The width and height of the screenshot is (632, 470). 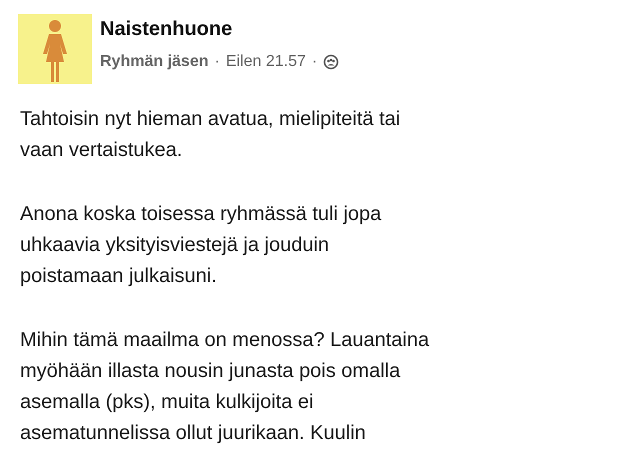 I want to click on post-paragraph: Tahtoisin nyt hieman avatua, mielipiteitä tai vaan vertaistukea., so click(x=211, y=135).